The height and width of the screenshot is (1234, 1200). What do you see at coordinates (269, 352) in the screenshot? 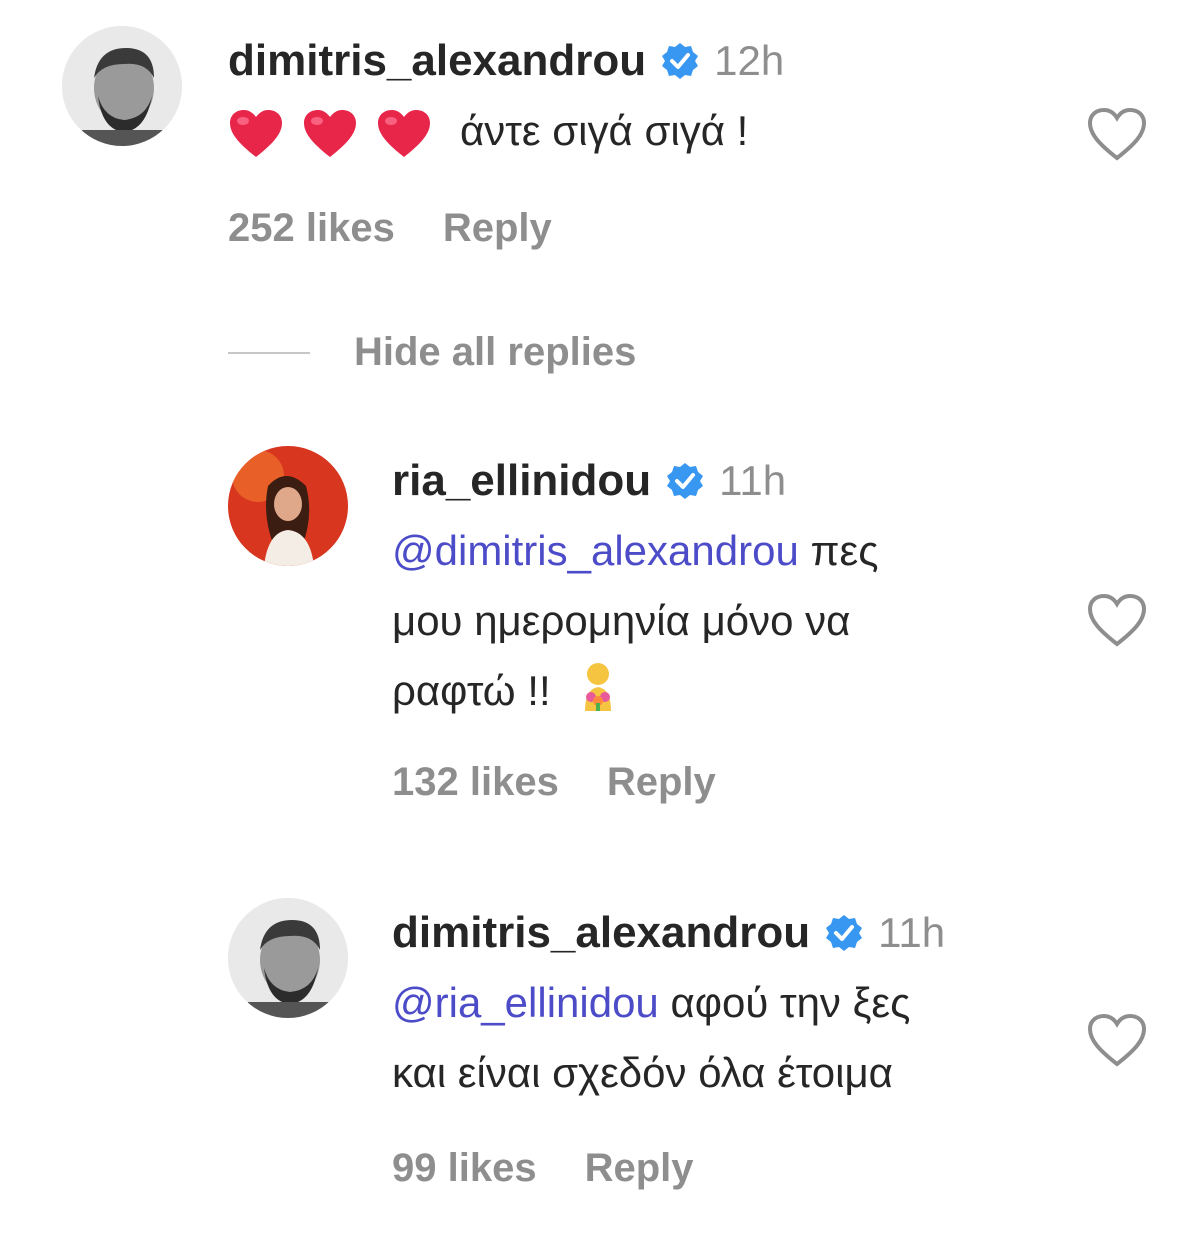
I see `divider-line` at bounding box center [269, 352].